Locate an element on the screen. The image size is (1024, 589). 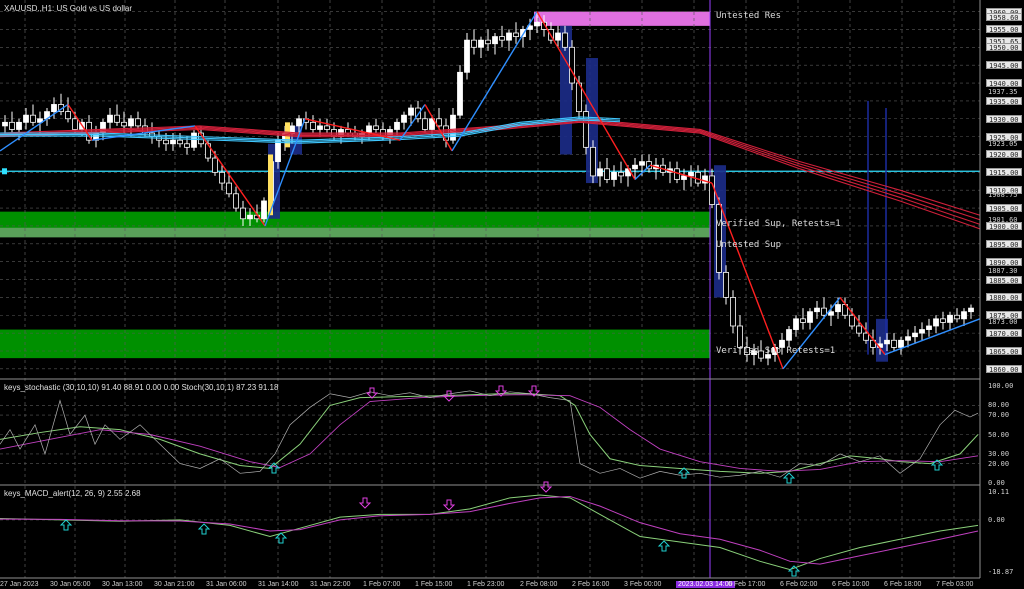
stochastic-axis-label: 20.00 is located at coordinates (999, 463).